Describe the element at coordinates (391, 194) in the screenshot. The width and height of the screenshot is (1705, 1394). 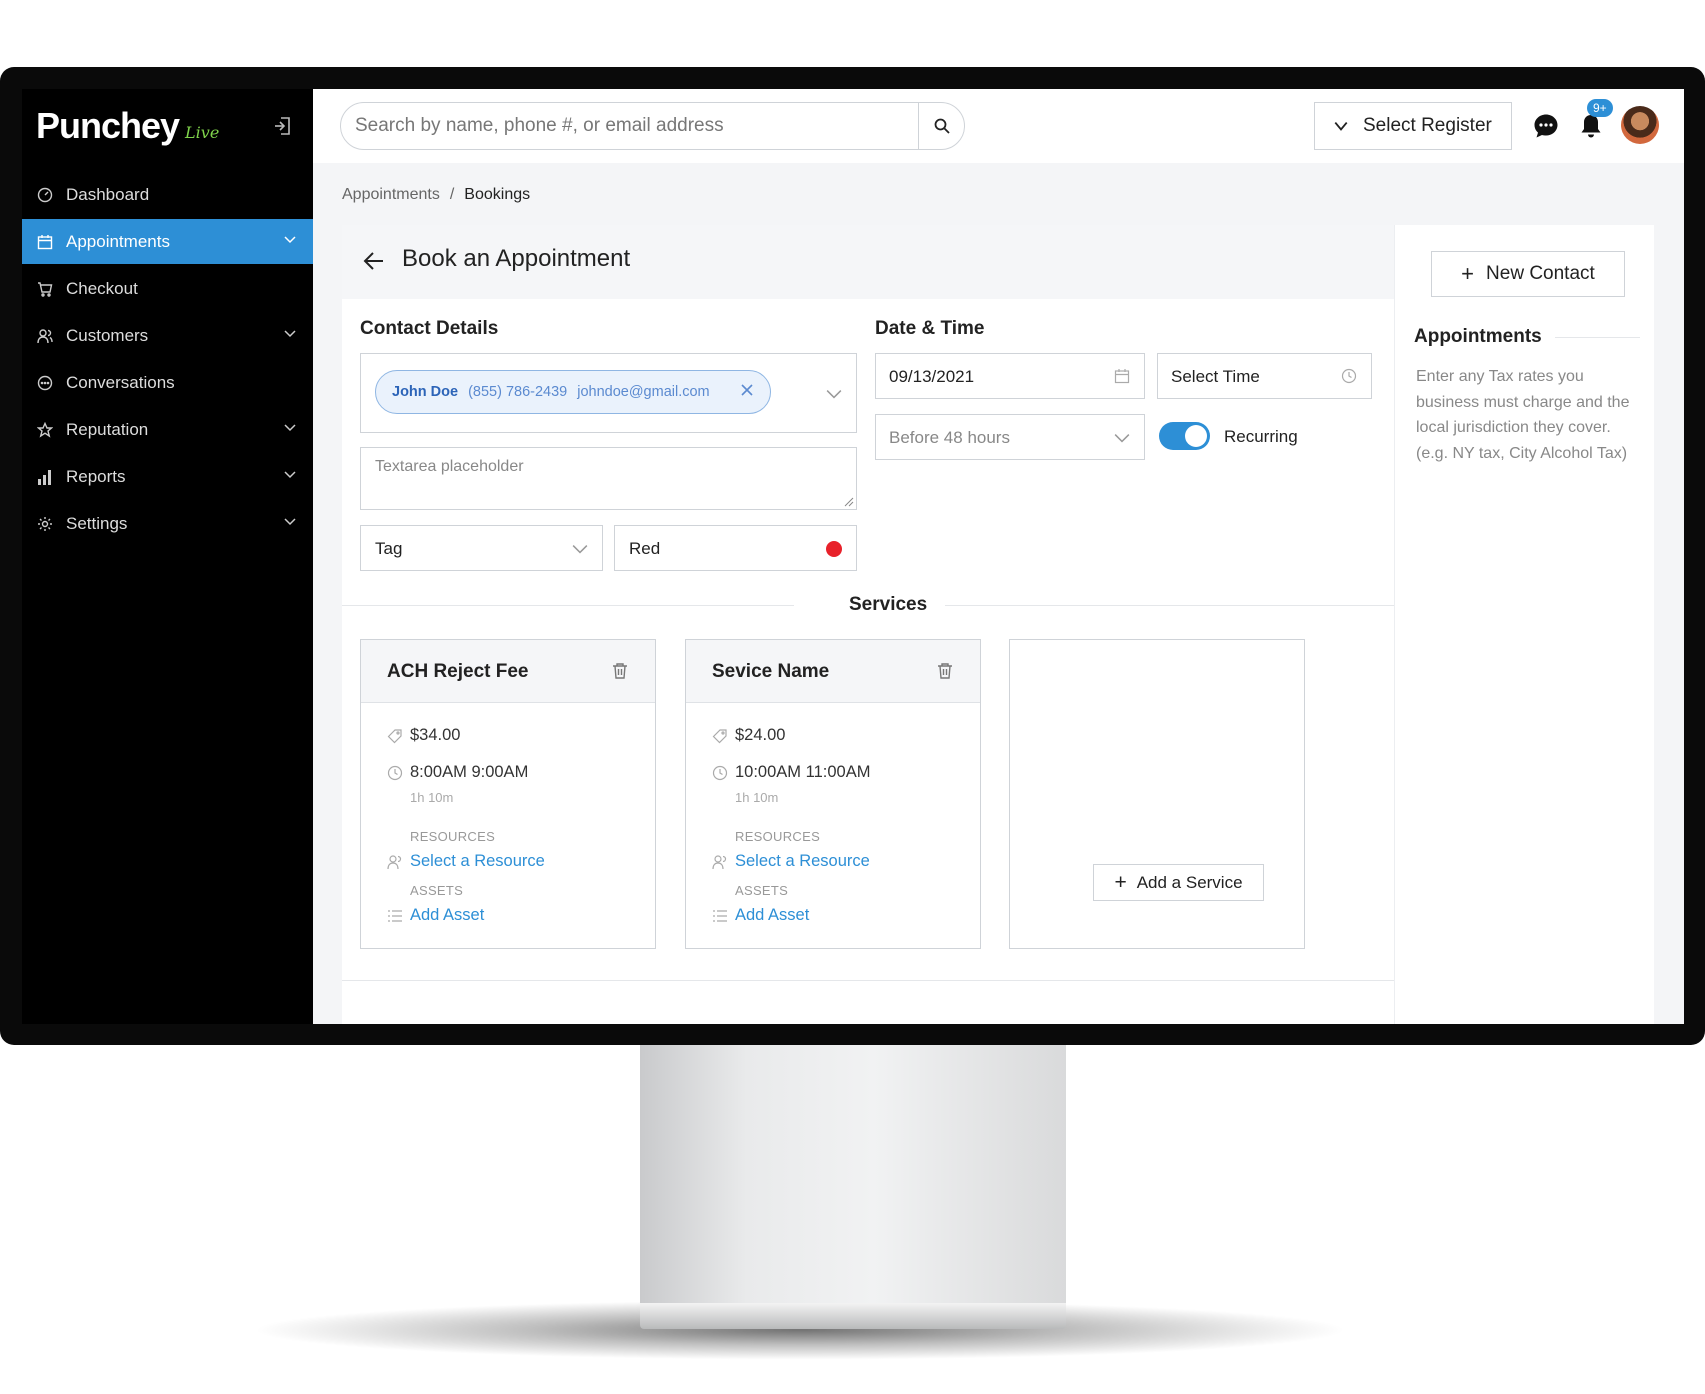
I see `breadcrumb-appointments-link: Appointments` at that location.